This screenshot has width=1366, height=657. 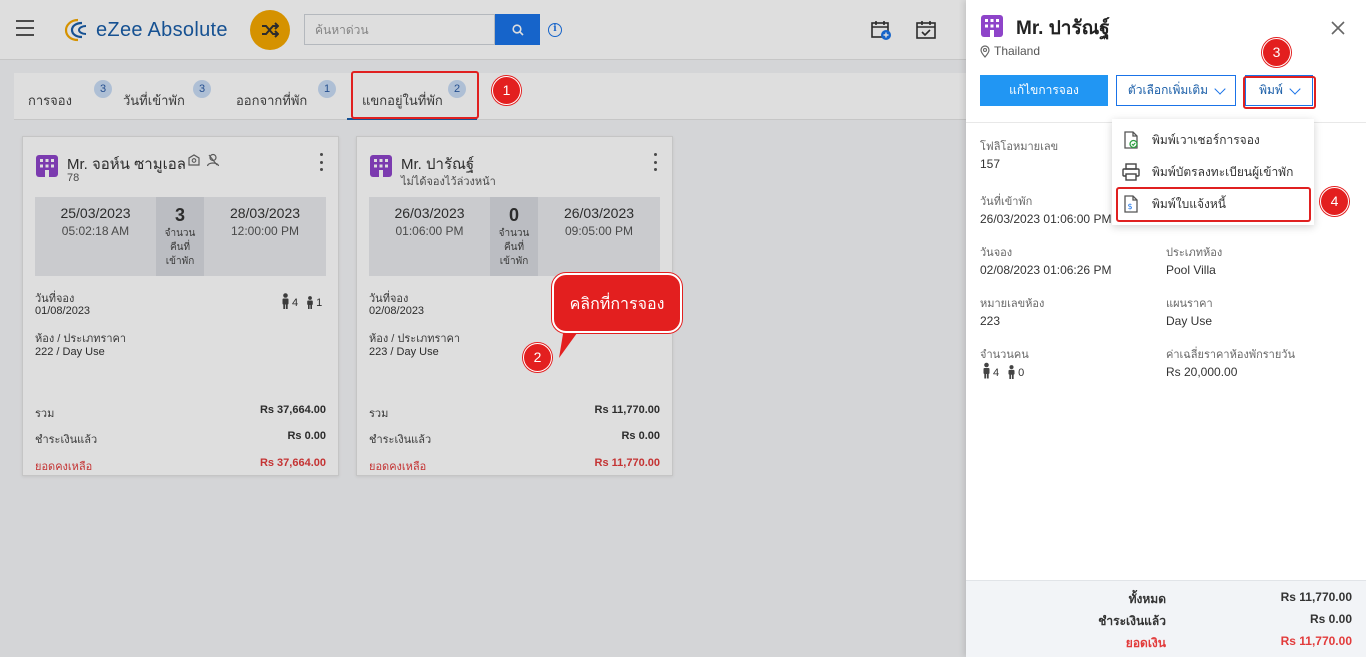 What do you see at coordinates (986, 370) in the screenshot?
I see `adult-icon` at bounding box center [986, 370].